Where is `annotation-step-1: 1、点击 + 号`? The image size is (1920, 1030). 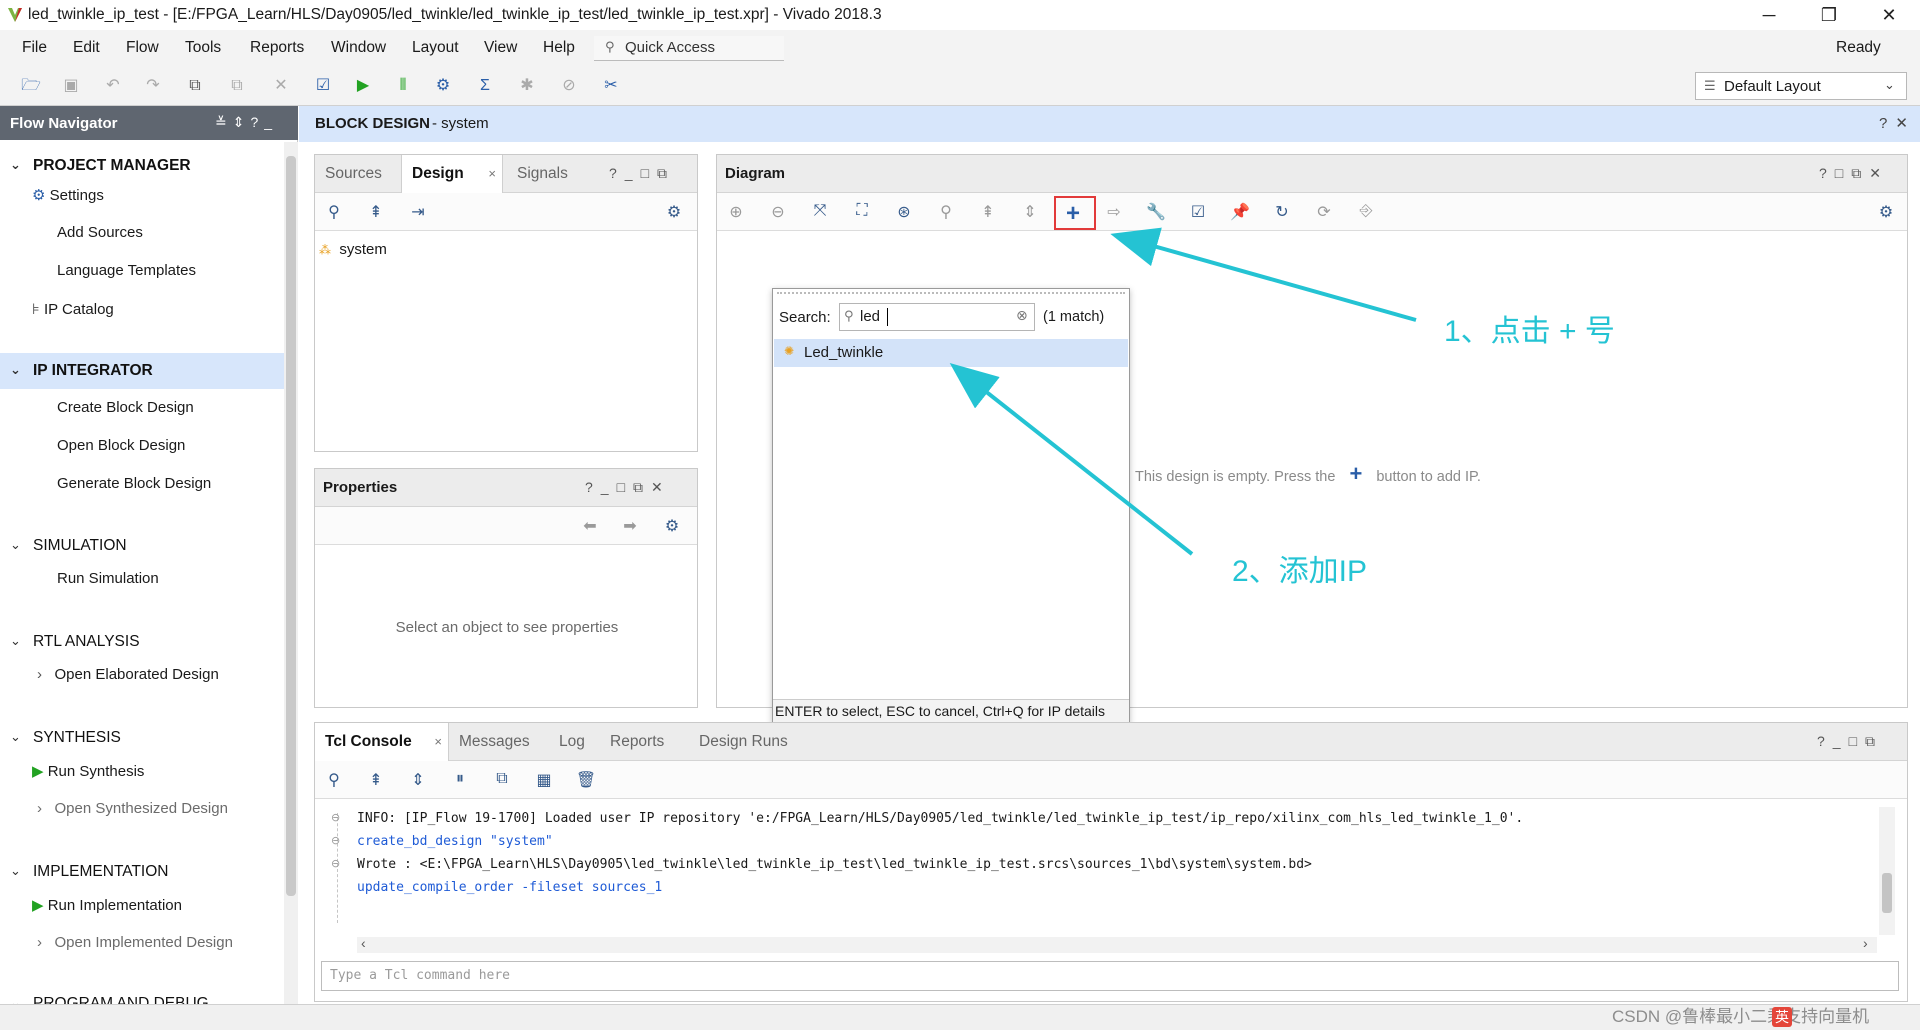
annotation-step-1: 1、点击 + 号 is located at coordinates (1529, 331).